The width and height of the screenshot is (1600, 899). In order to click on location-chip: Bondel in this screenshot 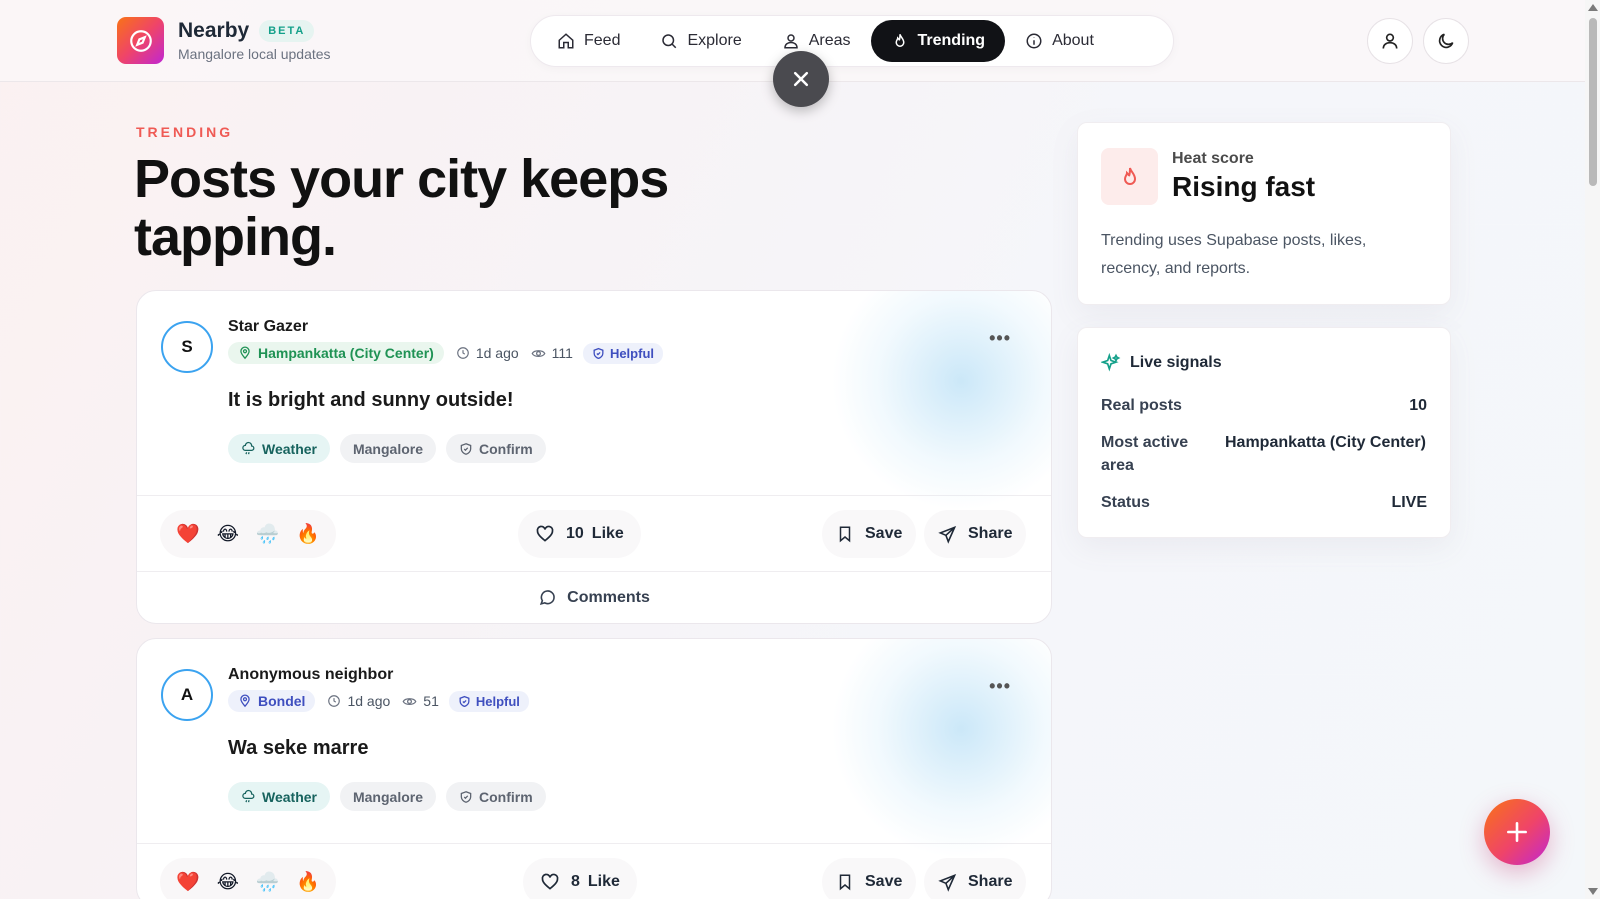, I will do `click(272, 701)`.